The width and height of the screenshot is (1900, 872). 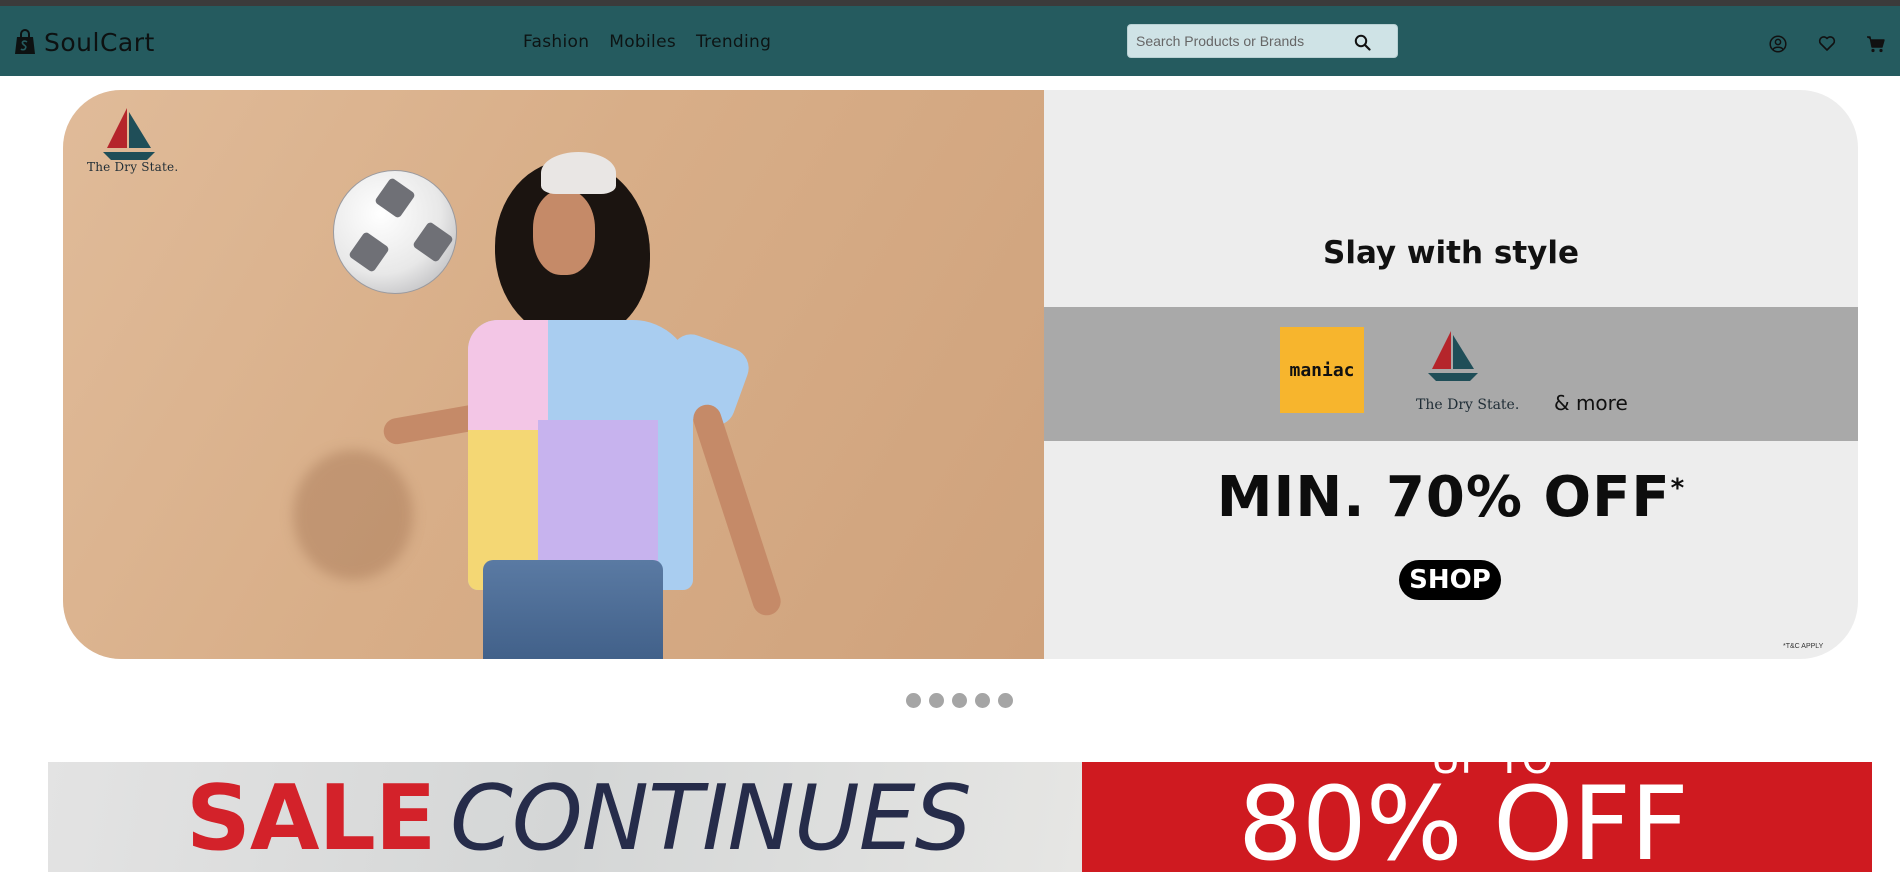 What do you see at coordinates (99, 42) in the screenshot?
I see `brand-name: SoulCart` at bounding box center [99, 42].